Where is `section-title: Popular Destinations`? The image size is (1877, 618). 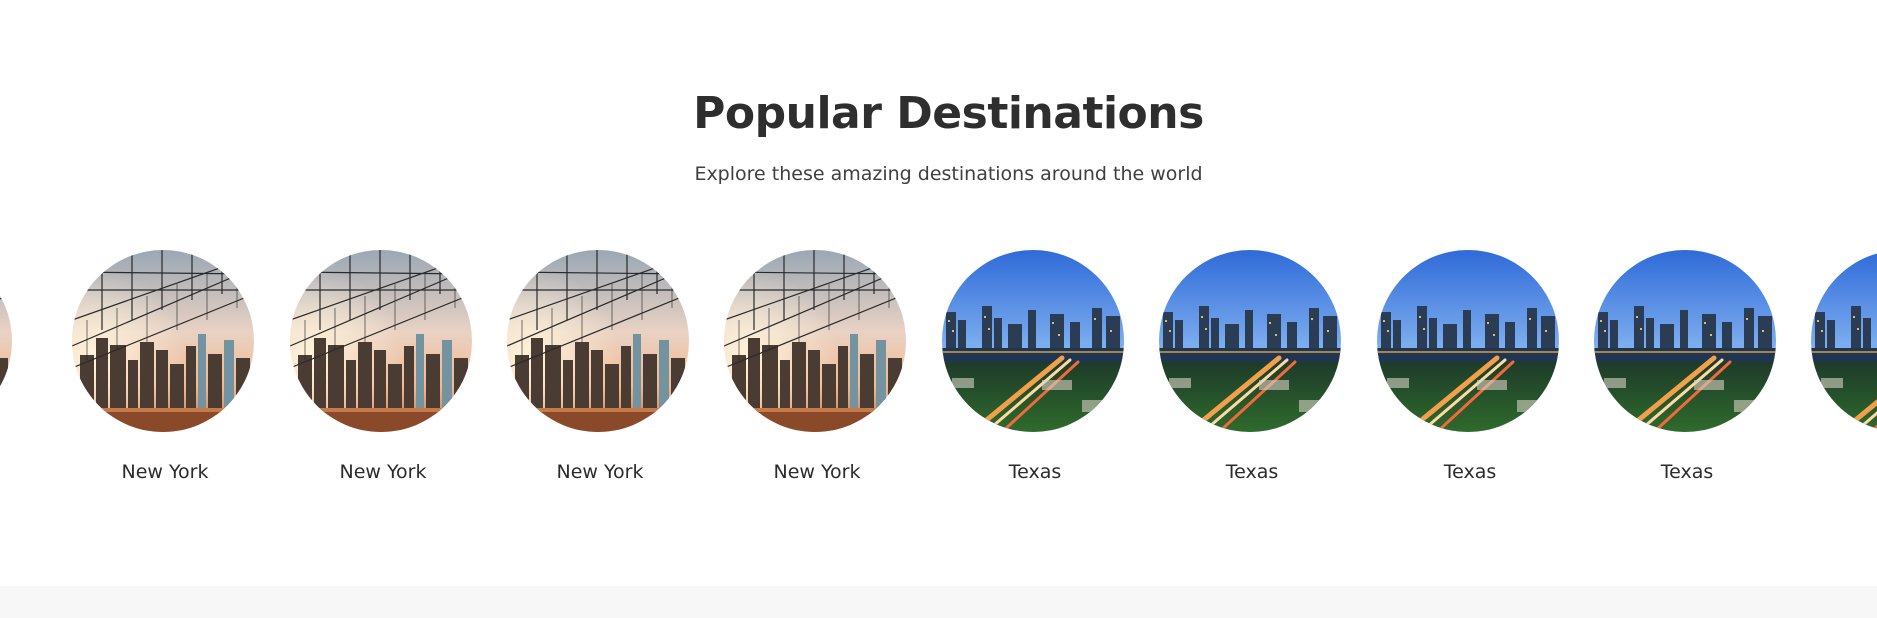 section-title: Popular Destinations is located at coordinates (948, 113).